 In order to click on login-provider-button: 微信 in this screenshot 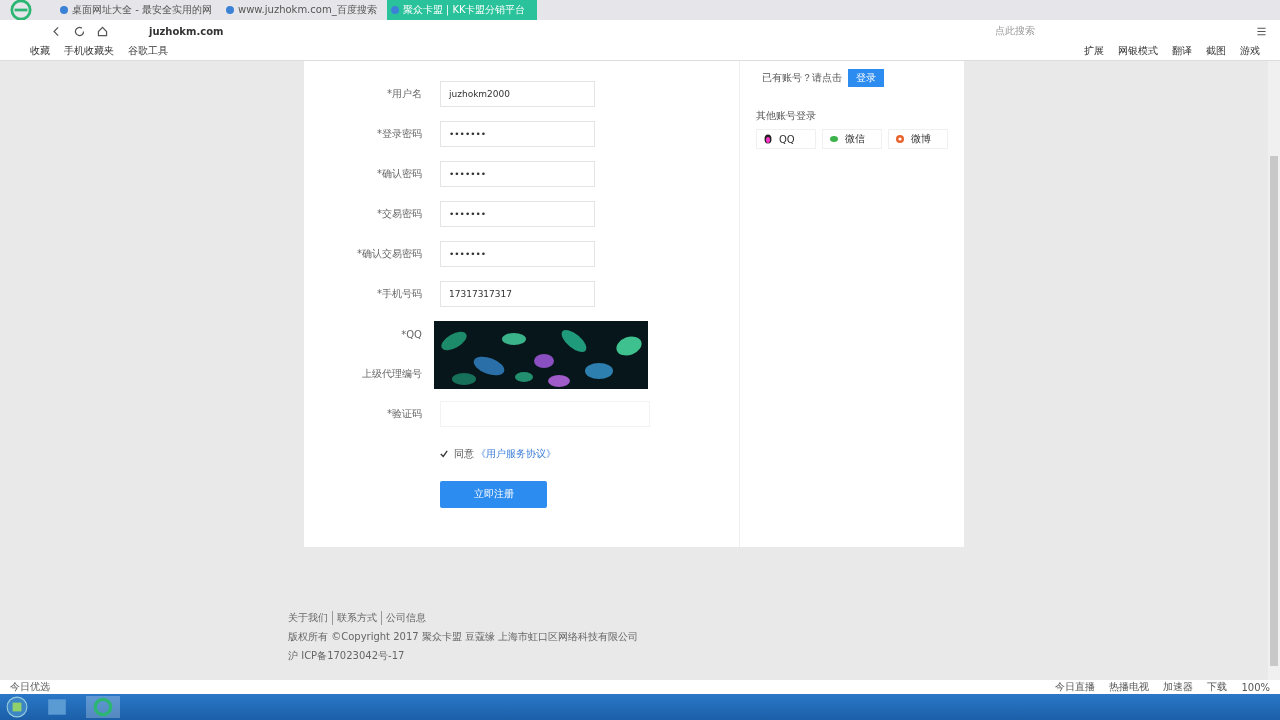, I will do `click(852, 139)`.